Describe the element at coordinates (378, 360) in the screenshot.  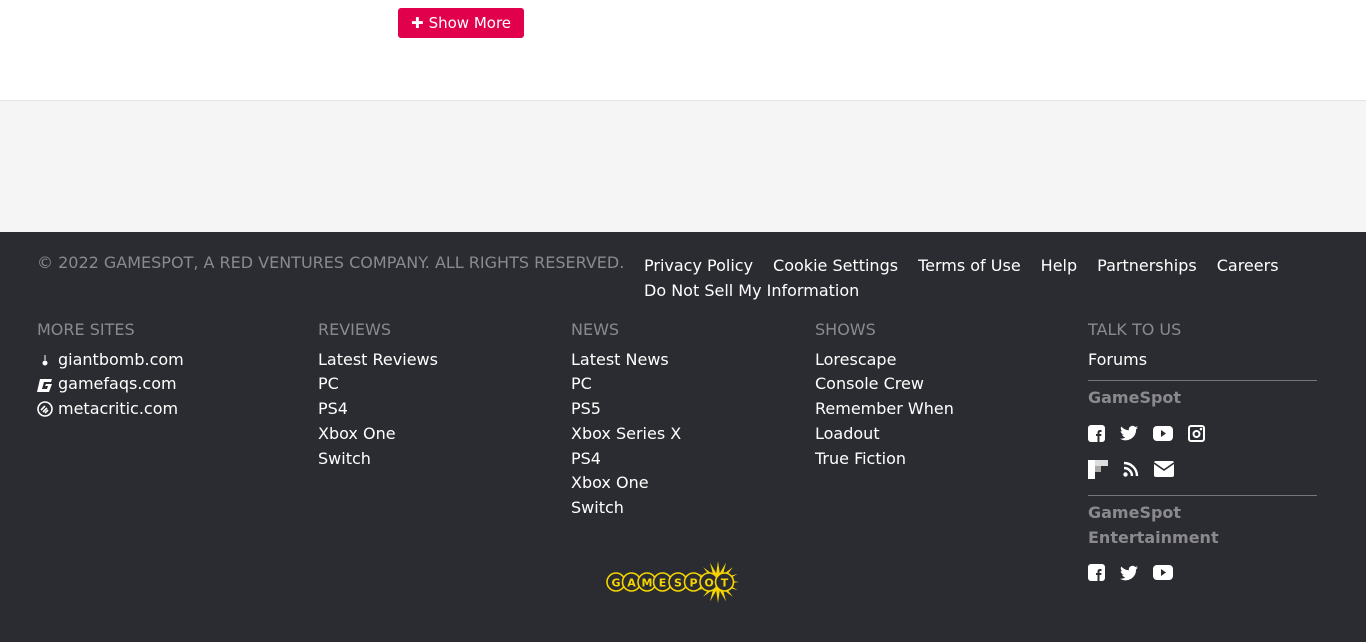
I see `reviews-link: Latest Reviews` at that location.